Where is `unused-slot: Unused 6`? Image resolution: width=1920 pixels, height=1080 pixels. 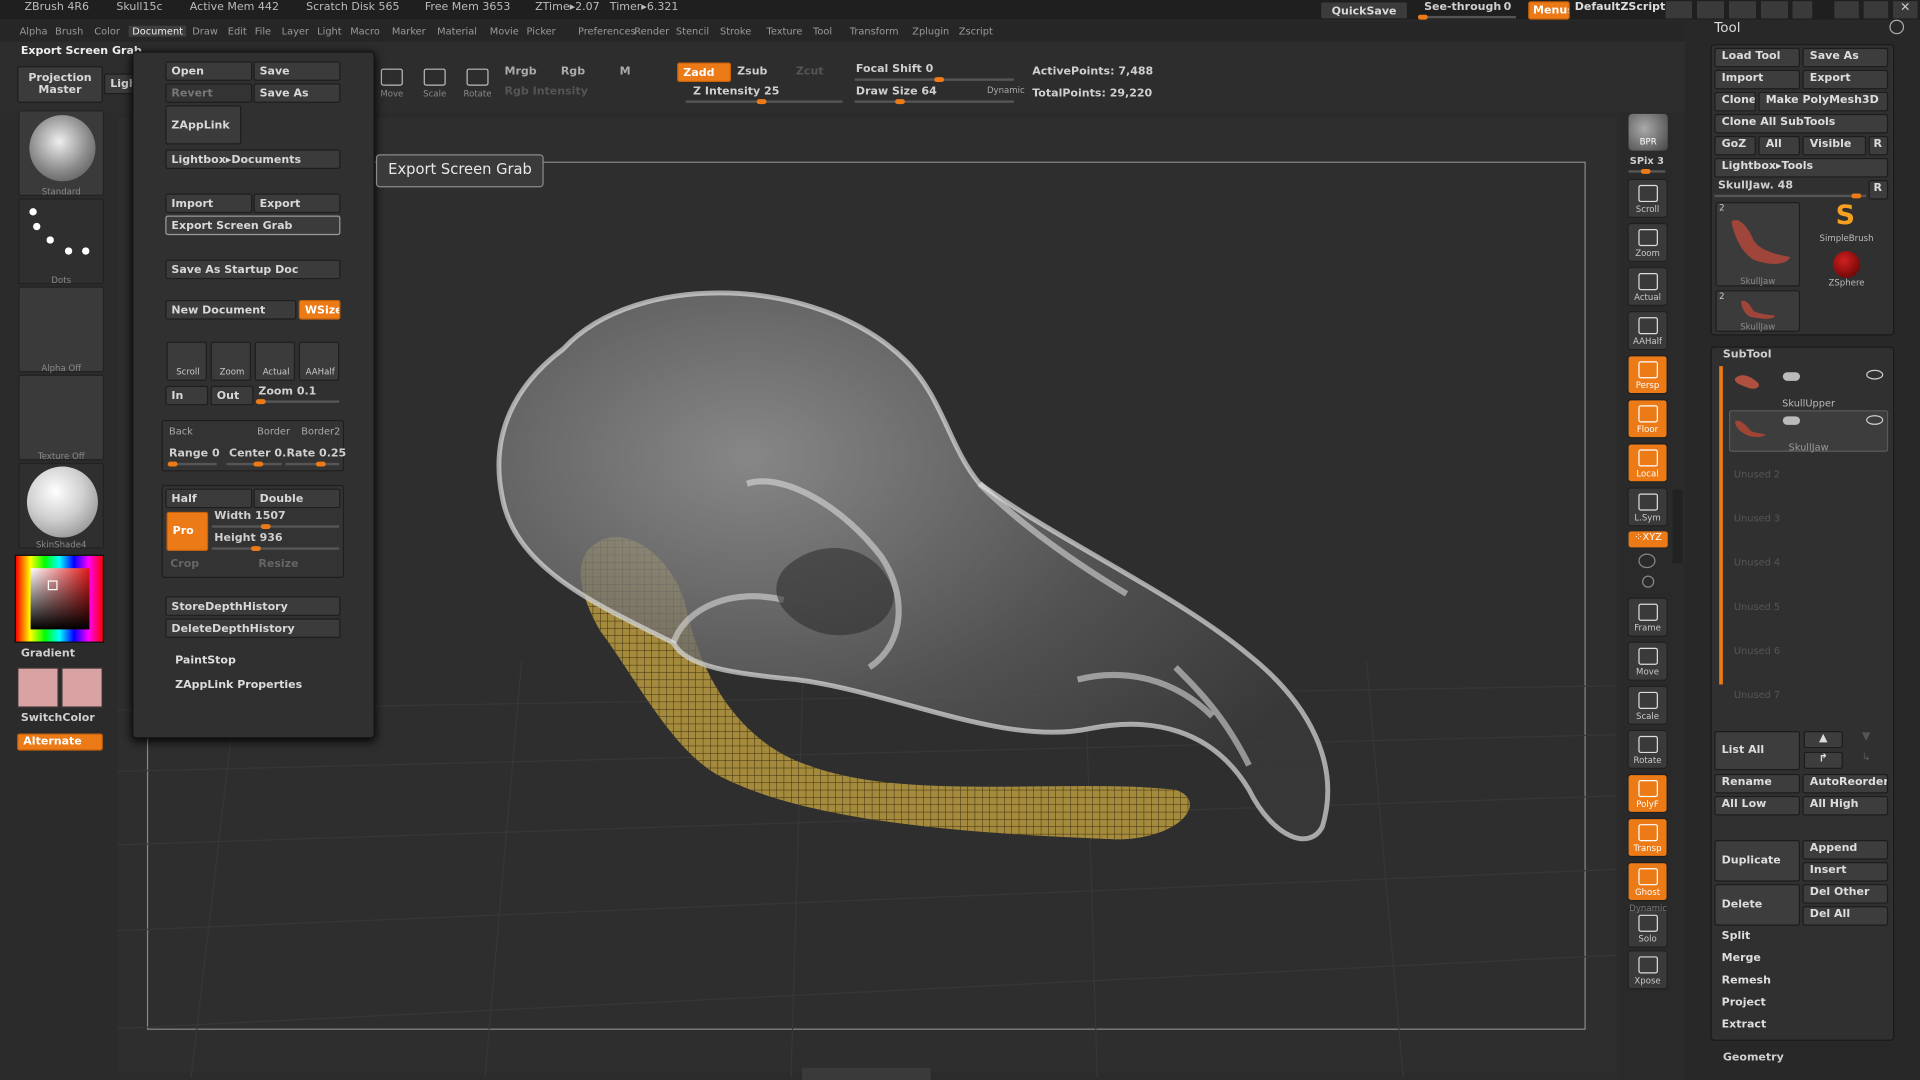
unused-slot: Unused 6 is located at coordinates (1757, 650).